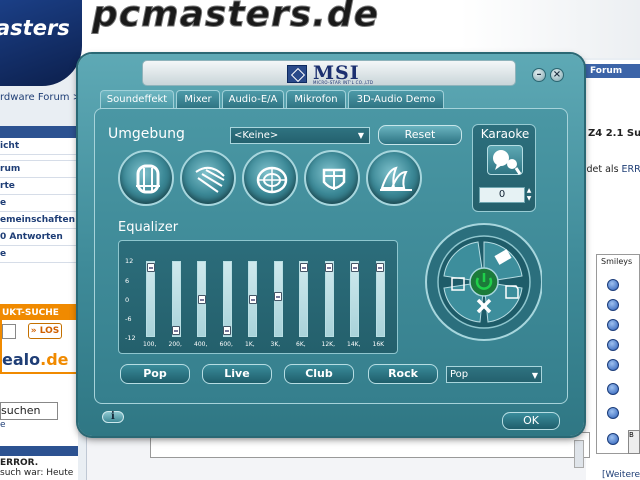  What do you see at coordinates (617, 261) in the screenshot?
I see `smileys-label: Smileys` at bounding box center [617, 261].